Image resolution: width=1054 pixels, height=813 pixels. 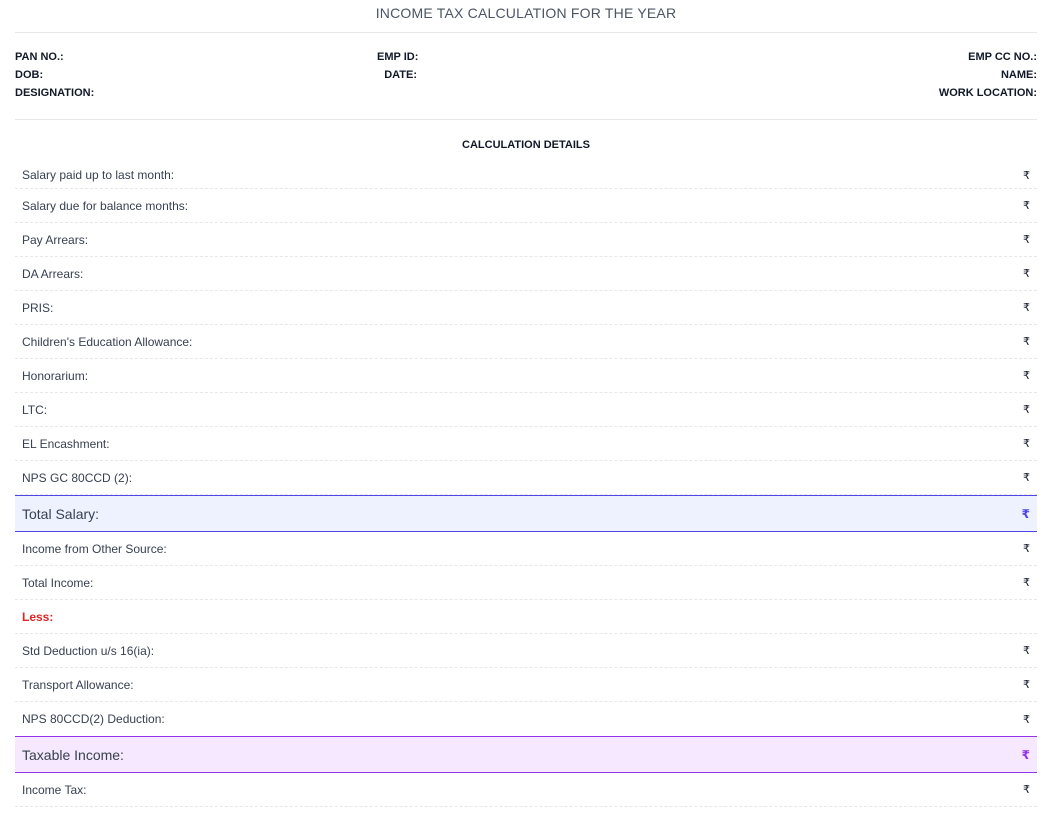 What do you see at coordinates (39, 57) in the screenshot?
I see `pan-label: PAN NO.:` at bounding box center [39, 57].